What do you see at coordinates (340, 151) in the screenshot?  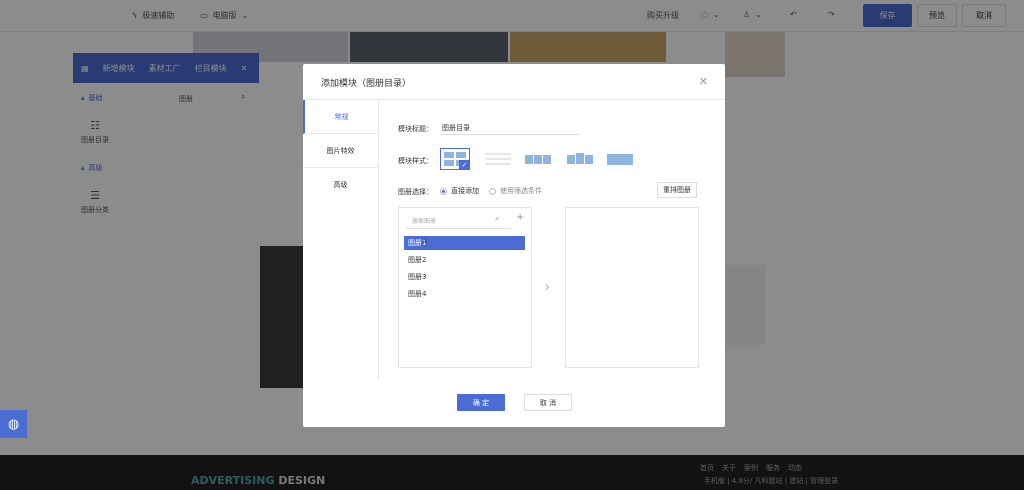 I see `tab-image-effects: 图片特效` at bounding box center [340, 151].